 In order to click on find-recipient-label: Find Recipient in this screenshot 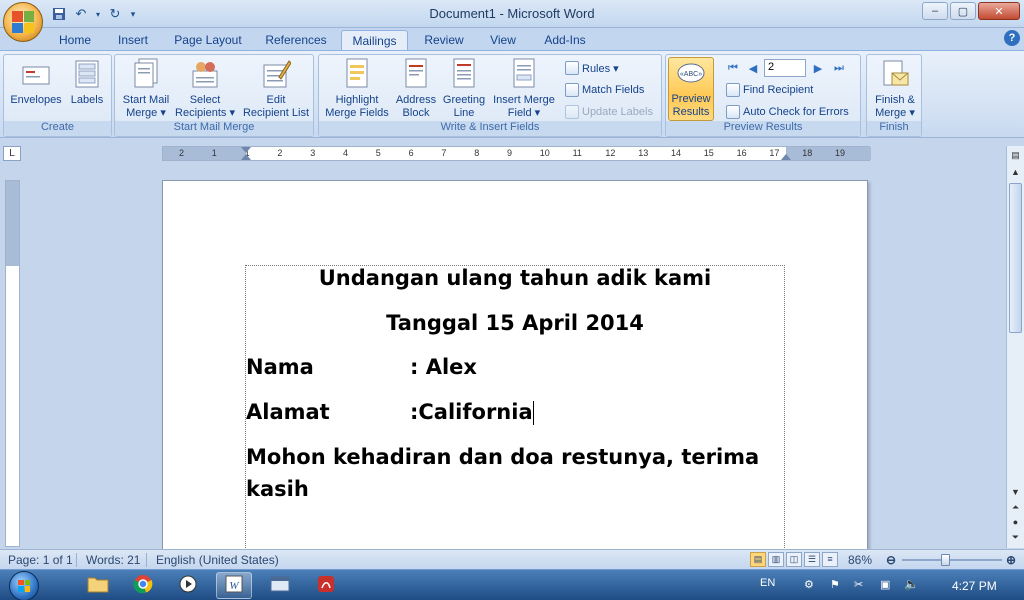, I will do `click(778, 90)`.